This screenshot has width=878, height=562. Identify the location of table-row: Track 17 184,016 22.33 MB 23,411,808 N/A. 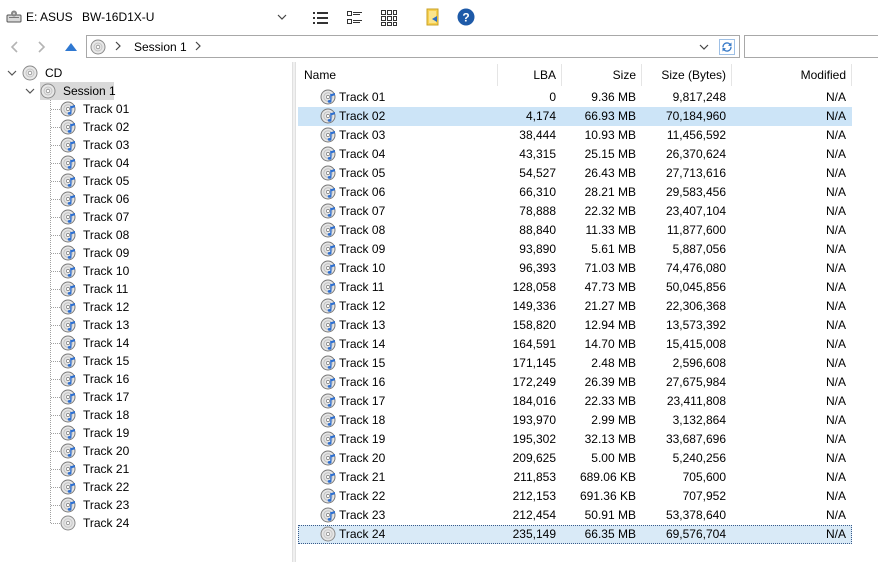
(575, 401).